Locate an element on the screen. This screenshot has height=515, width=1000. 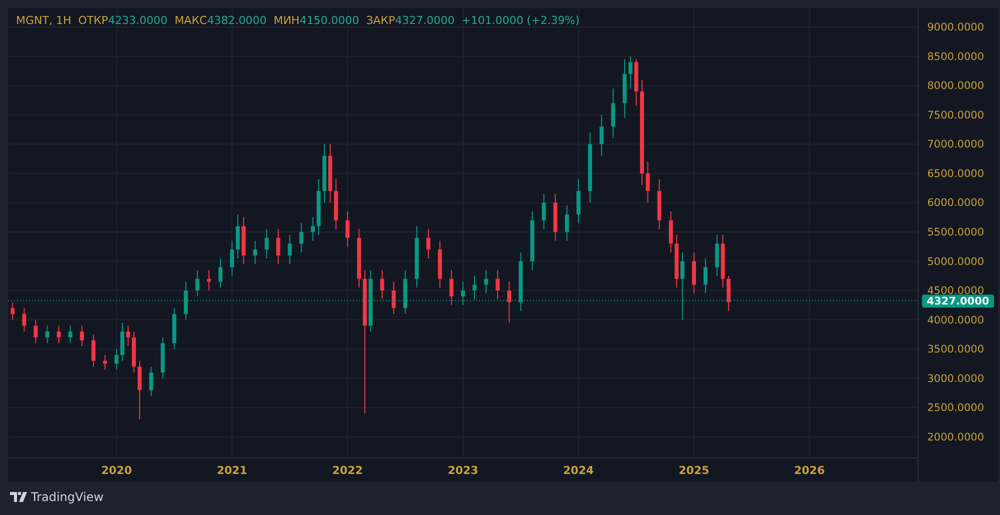
symbol-title: MGNT, 1H is located at coordinates (44, 20).